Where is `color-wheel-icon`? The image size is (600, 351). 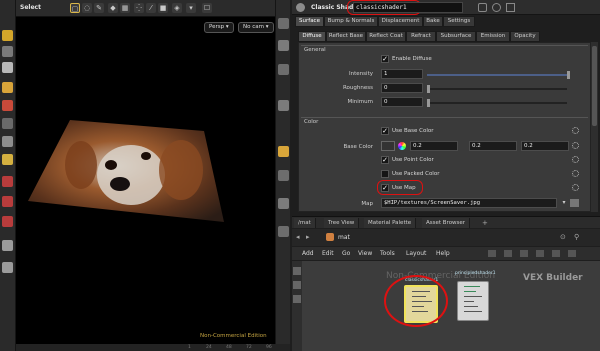
color-wheel-icon is located at coordinates (402, 146).